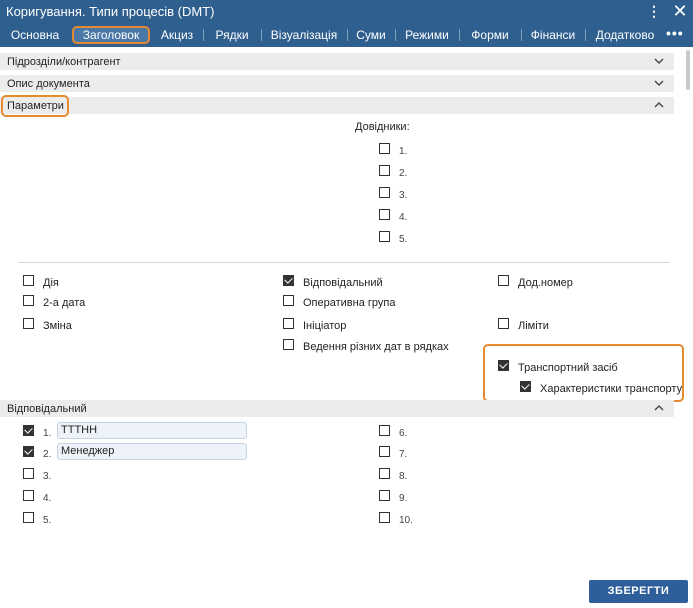  What do you see at coordinates (403, 173) in the screenshot?
I see `directory-label-2: 2.` at bounding box center [403, 173].